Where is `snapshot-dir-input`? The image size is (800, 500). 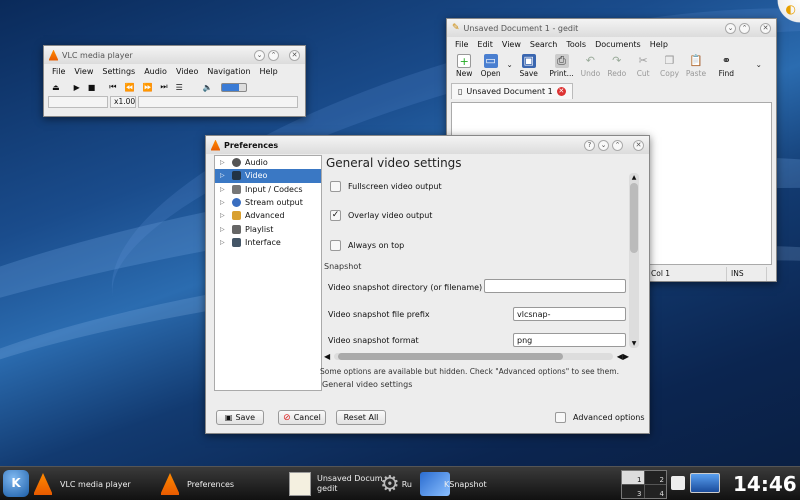 snapshot-dir-input is located at coordinates (555, 286).